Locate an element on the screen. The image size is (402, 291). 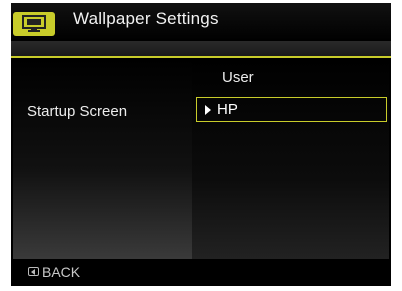
back-button: BACK is located at coordinates (61, 272).